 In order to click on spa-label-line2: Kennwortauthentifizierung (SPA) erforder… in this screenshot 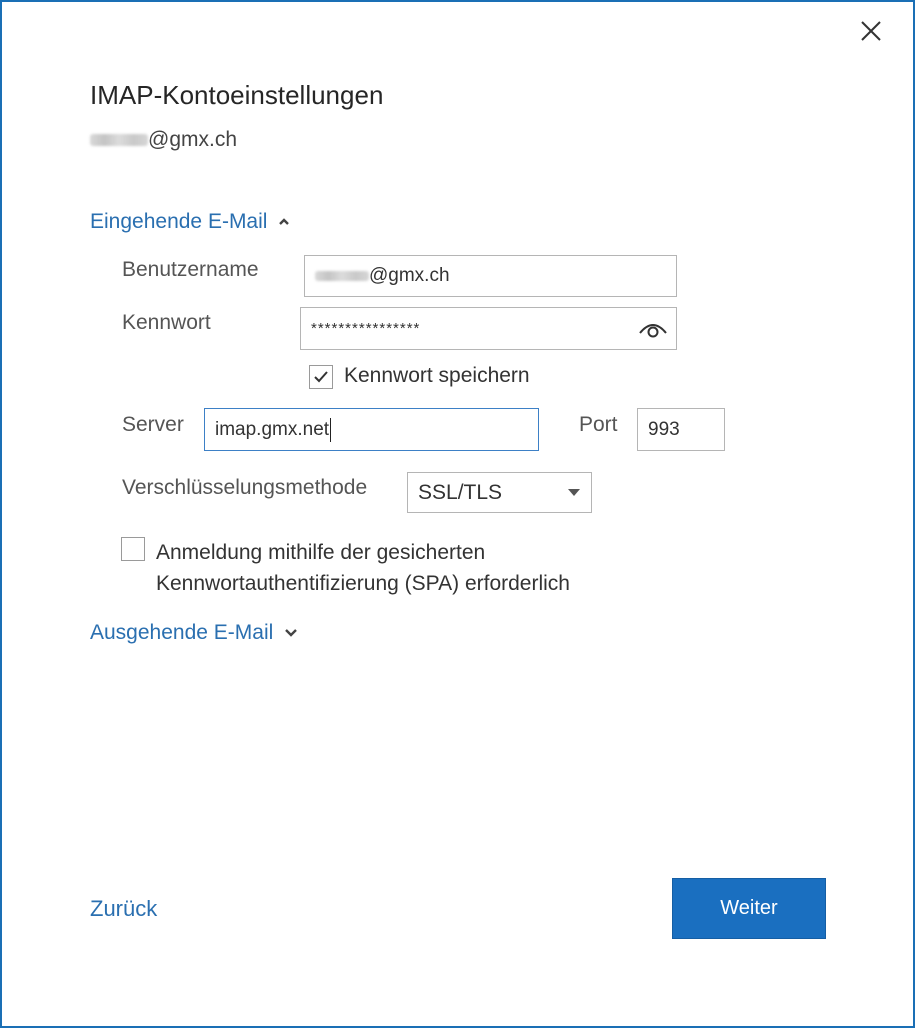, I will do `click(363, 583)`.